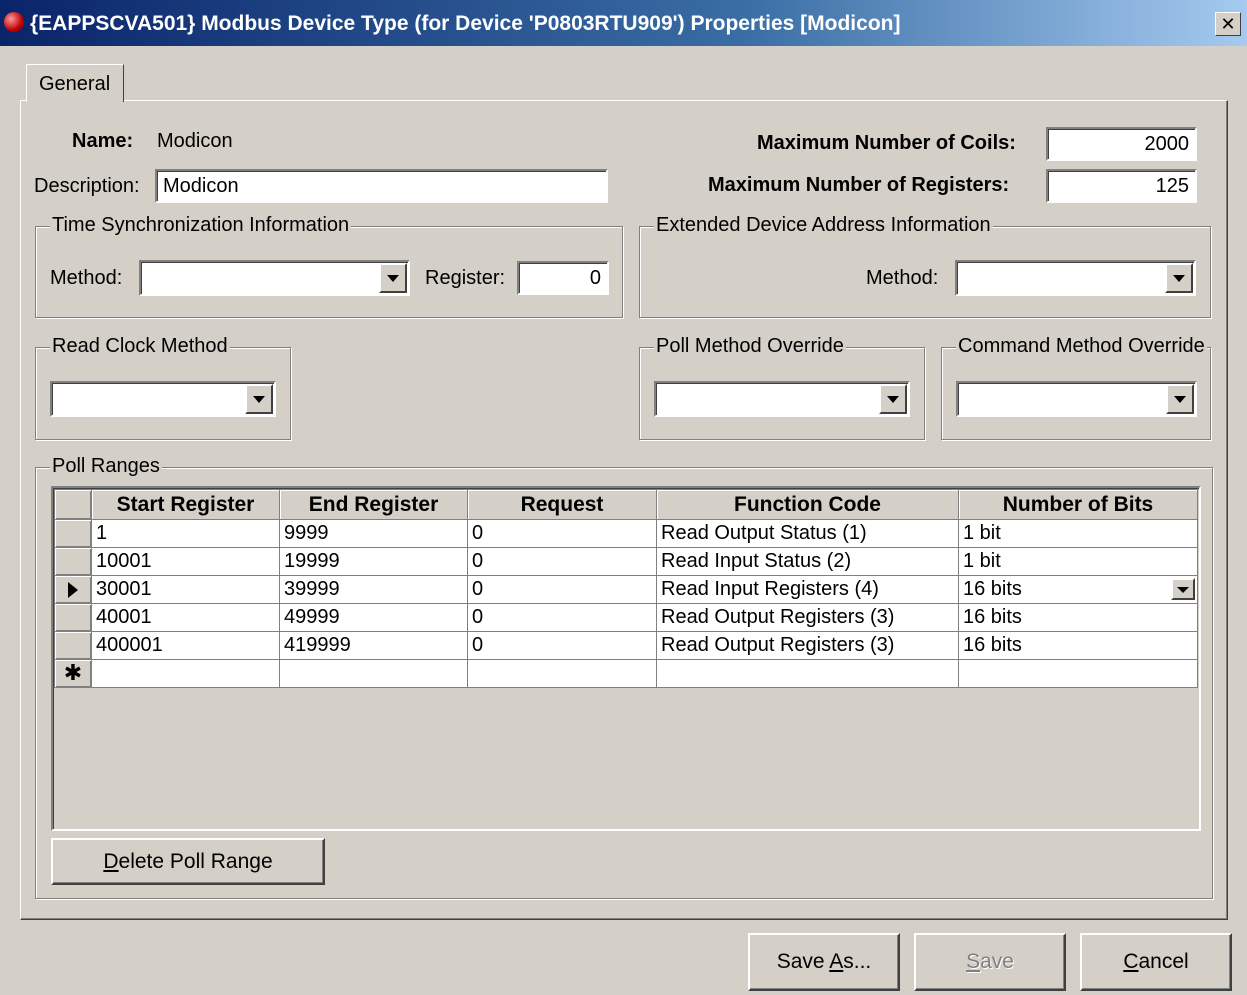 Image resolution: width=1247 pixels, height=995 pixels. What do you see at coordinates (859, 185) in the screenshot?
I see `max-registers-label: Maximum Number of Registers:` at bounding box center [859, 185].